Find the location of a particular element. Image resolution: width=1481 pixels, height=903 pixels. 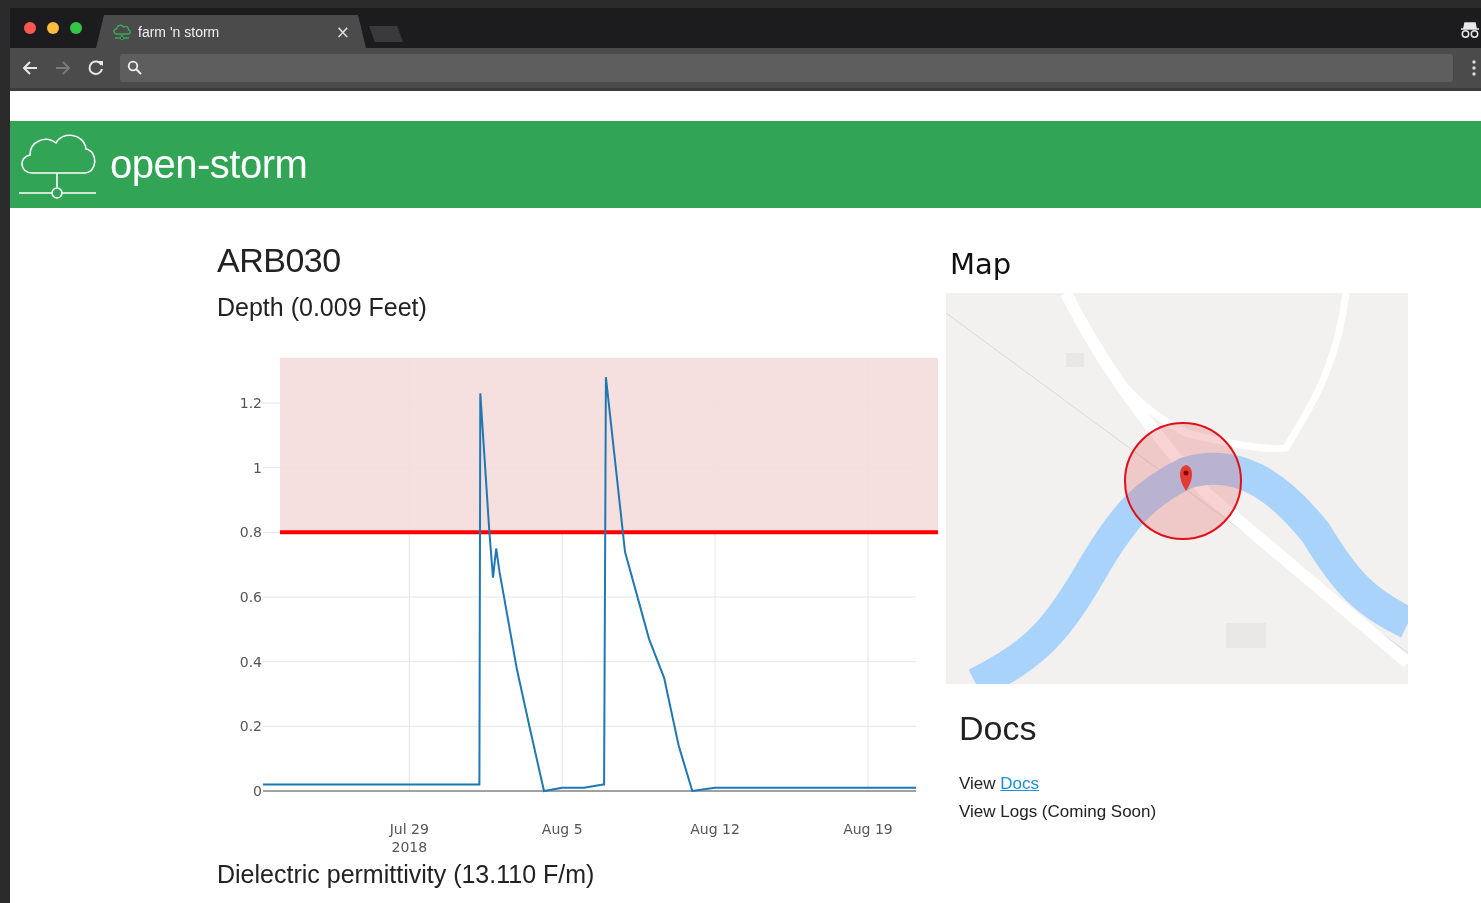

docs-link: Docs is located at coordinates (1019, 783).